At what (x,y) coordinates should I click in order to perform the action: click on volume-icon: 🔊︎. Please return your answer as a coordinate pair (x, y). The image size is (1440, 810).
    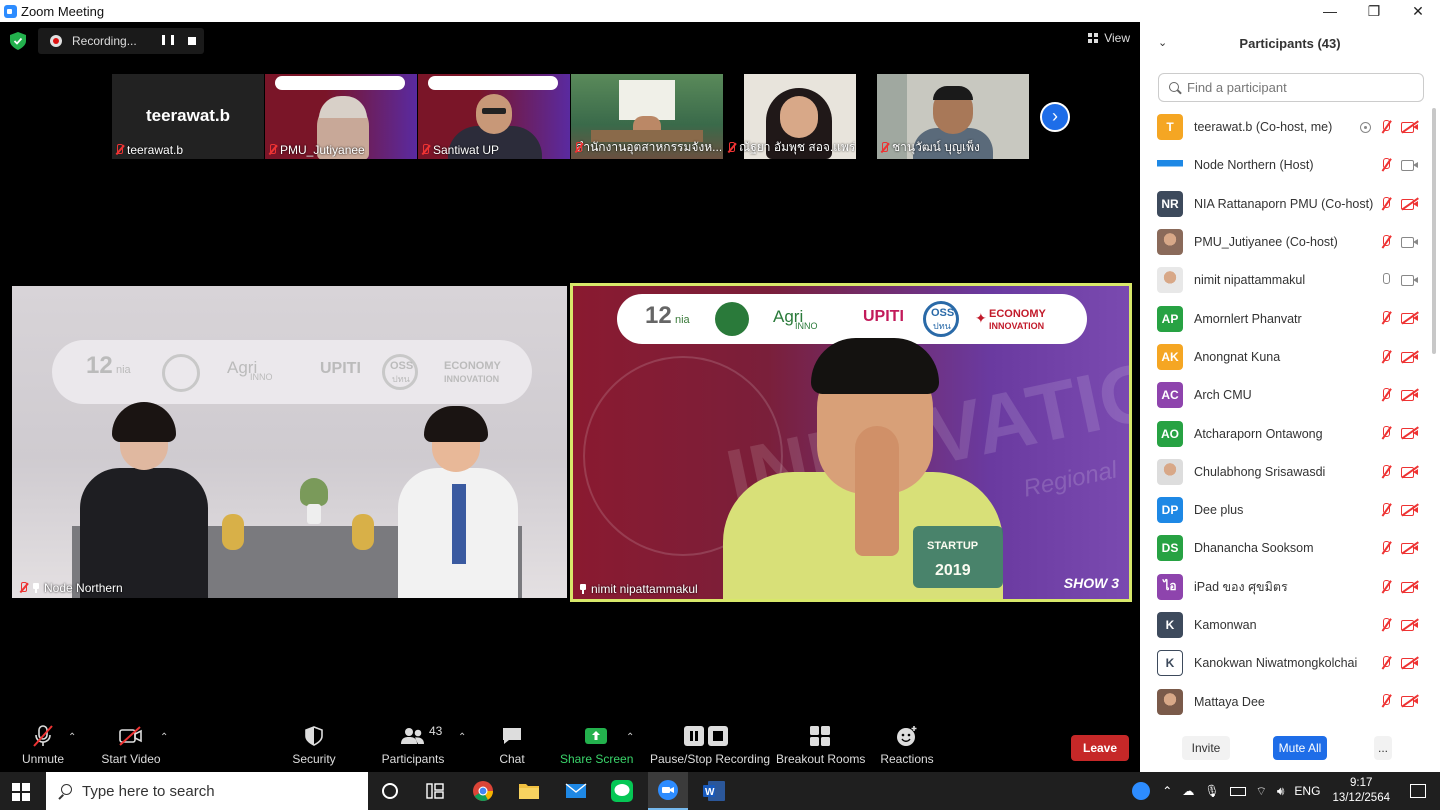
    Looking at the image, I should click on (1281, 791).